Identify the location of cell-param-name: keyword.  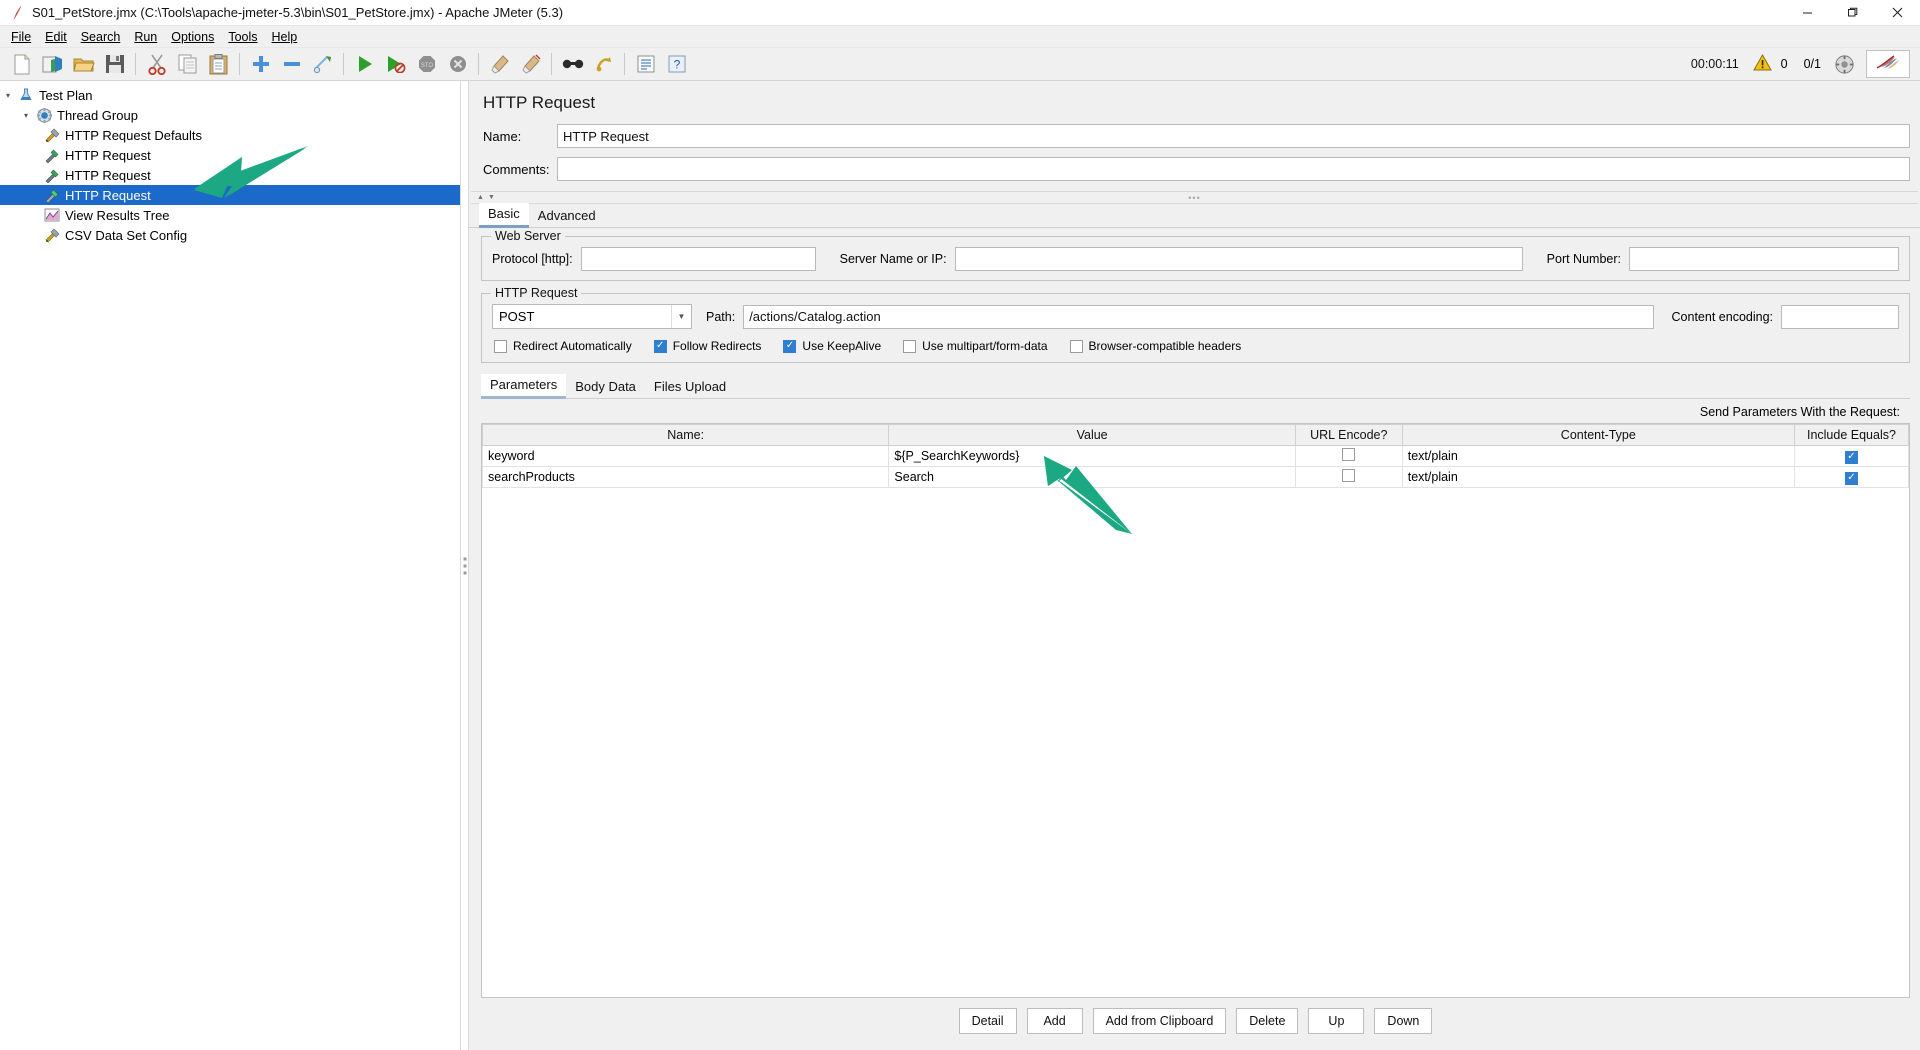
(686, 456).